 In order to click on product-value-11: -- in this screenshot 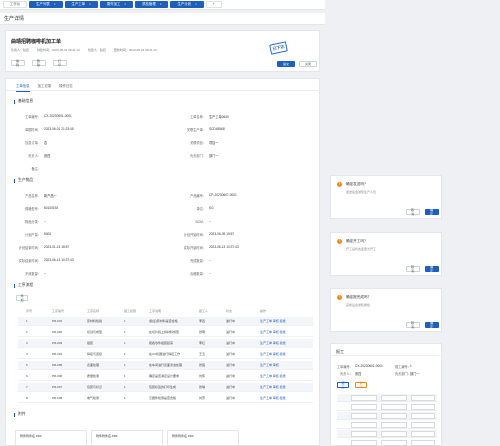, I will do `click(210, 260)`.